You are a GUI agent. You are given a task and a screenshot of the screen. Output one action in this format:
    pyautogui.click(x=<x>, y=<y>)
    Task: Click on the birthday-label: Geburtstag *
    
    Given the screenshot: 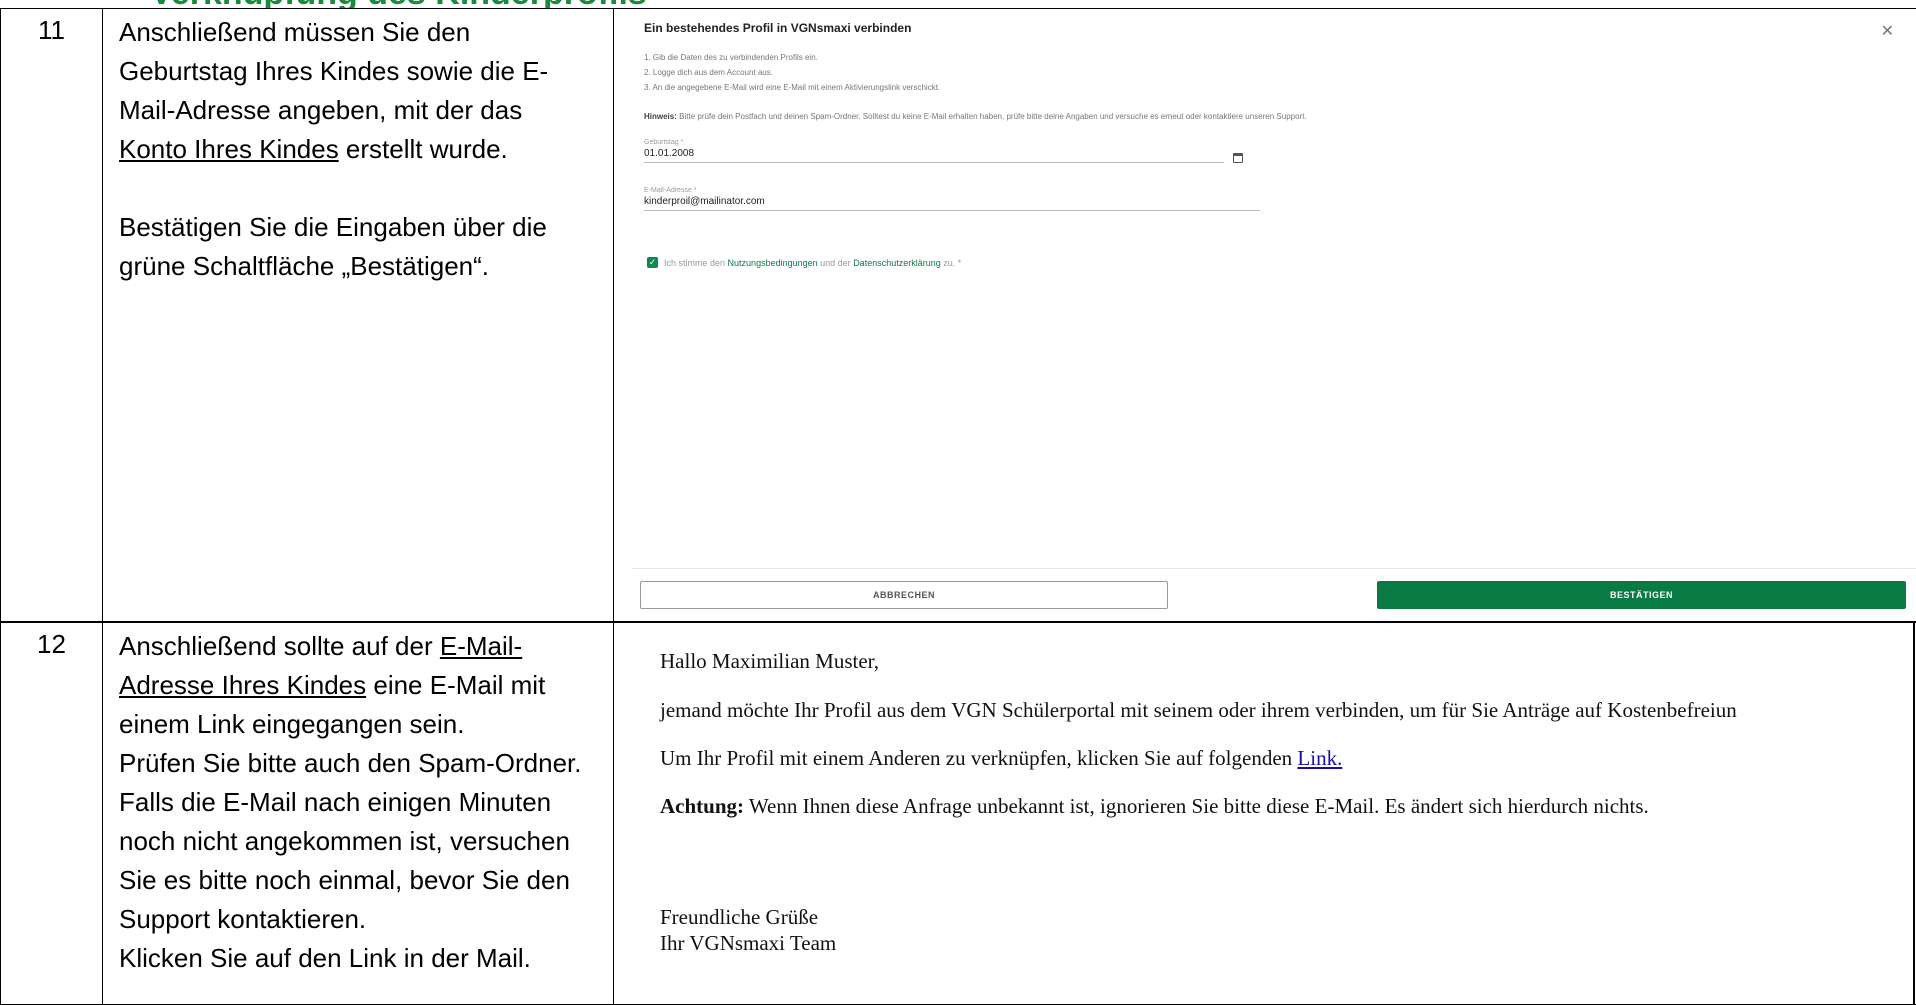 What is the action you would take?
    pyautogui.click(x=664, y=142)
    